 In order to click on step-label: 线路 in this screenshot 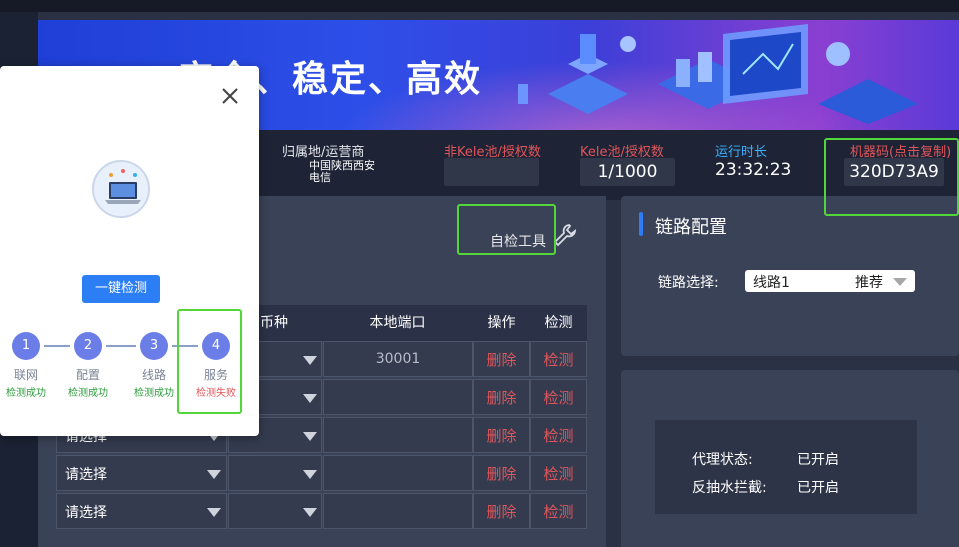, I will do `click(153, 375)`.